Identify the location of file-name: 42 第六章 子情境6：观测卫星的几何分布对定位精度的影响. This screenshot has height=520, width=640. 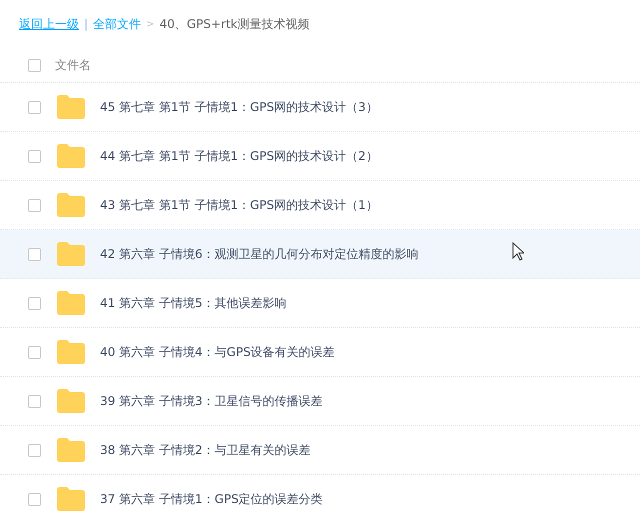
(259, 254).